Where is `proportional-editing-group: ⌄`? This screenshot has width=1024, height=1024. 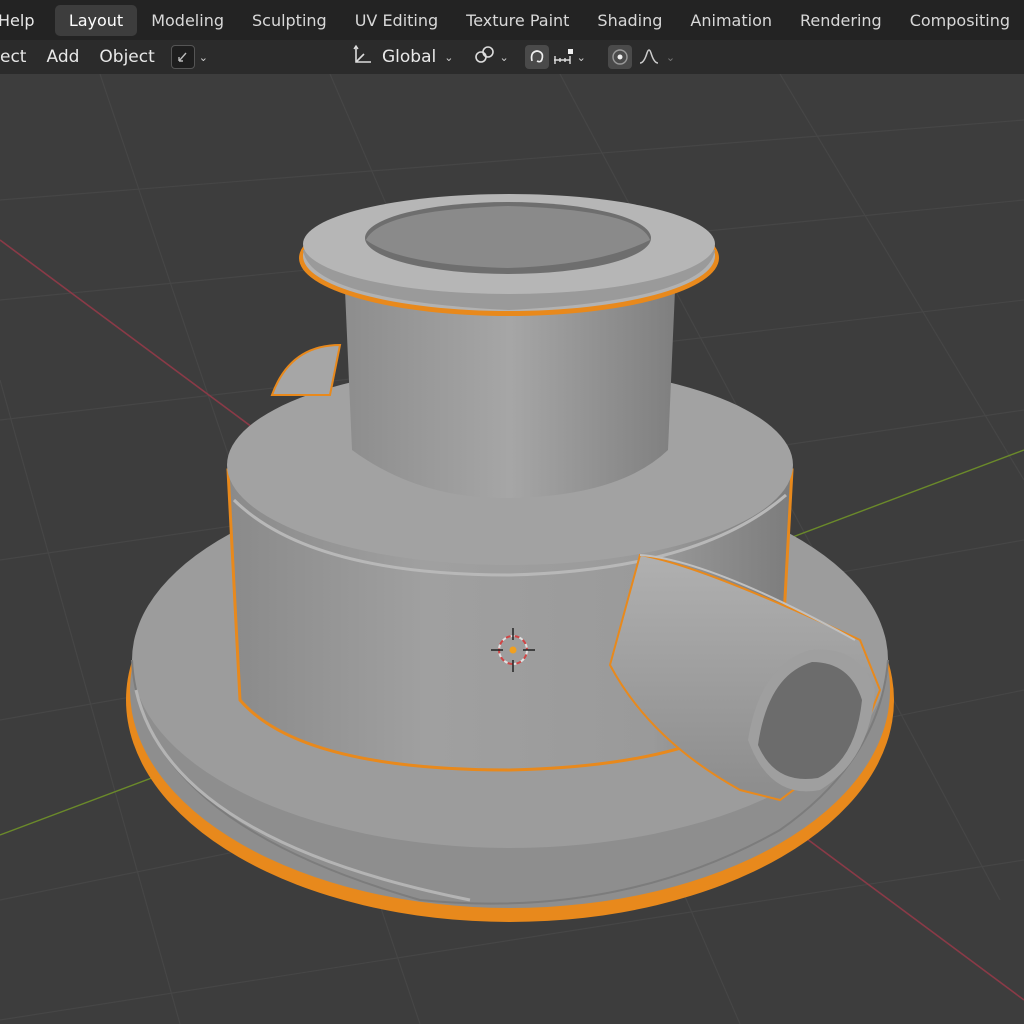
proportional-editing-group: ⌄ is located at coordinates (641, 57).